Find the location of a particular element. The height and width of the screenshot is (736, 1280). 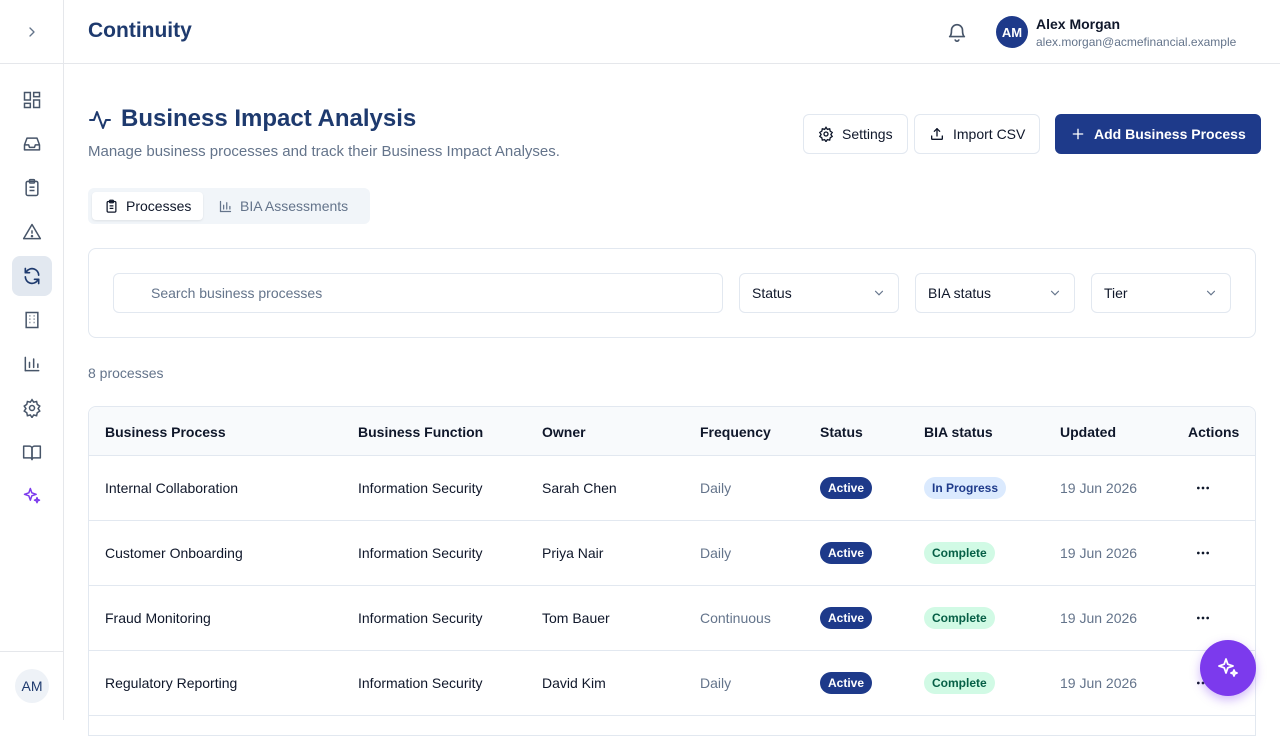

tab-bia-assessments: BIA Assessments is located at coordinates (283, 206).